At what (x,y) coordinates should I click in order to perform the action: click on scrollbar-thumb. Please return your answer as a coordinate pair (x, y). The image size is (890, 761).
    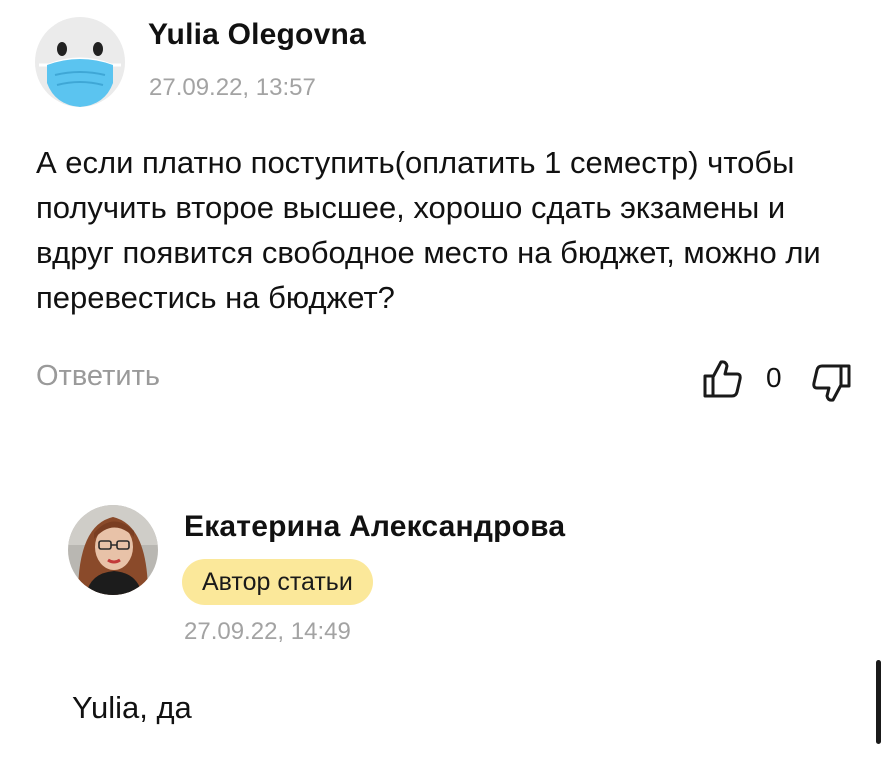
    Looking at the image, I should click on (878, 702).